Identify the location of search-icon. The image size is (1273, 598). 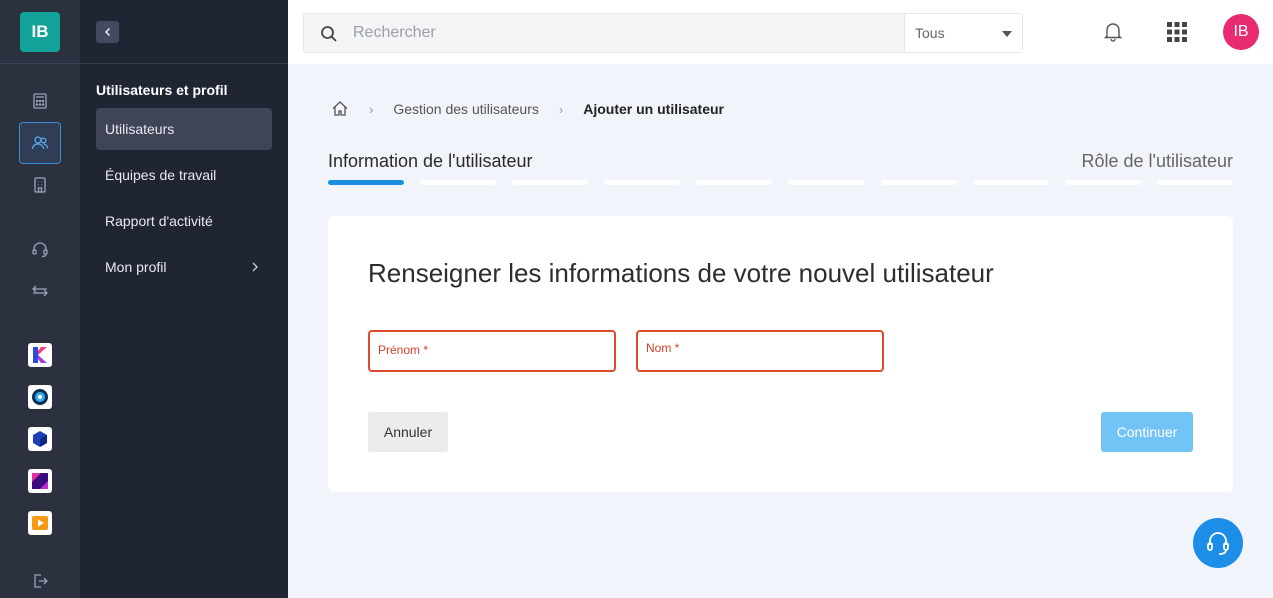
(329, 34).